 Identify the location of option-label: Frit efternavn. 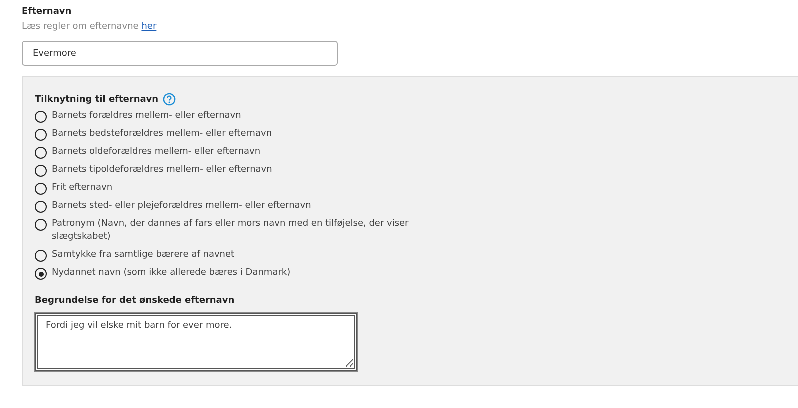
(82, 191).